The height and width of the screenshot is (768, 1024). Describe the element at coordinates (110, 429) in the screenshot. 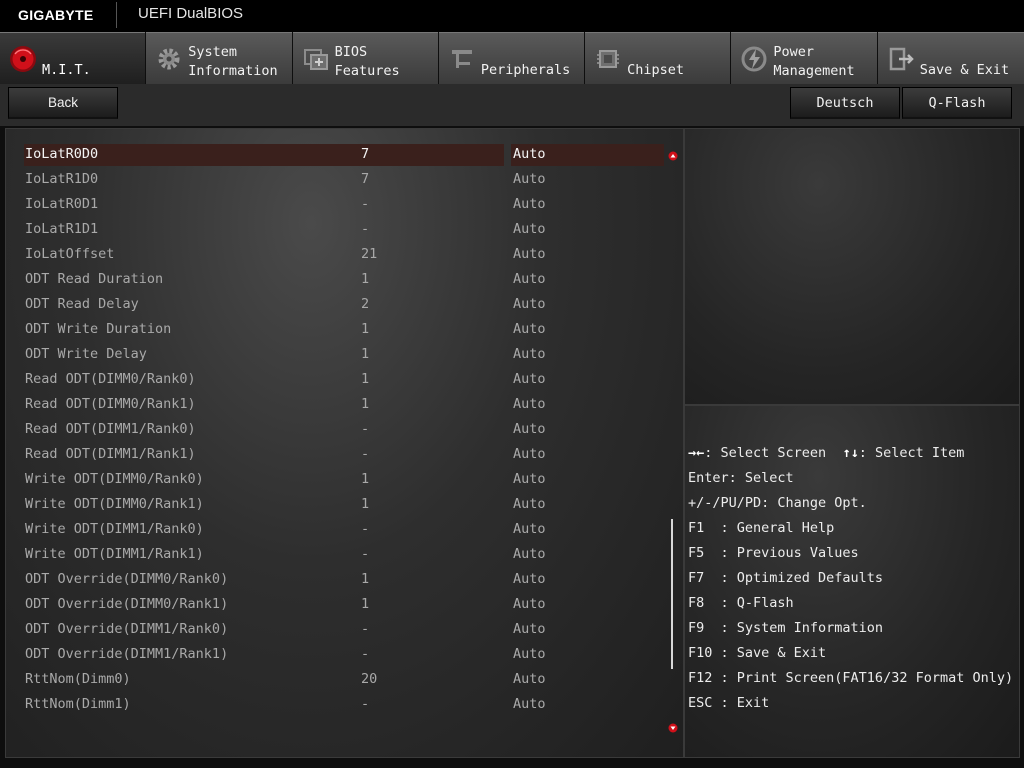

I see `setting-name: Read ODT(DIMM1/Rank0)` at that location.